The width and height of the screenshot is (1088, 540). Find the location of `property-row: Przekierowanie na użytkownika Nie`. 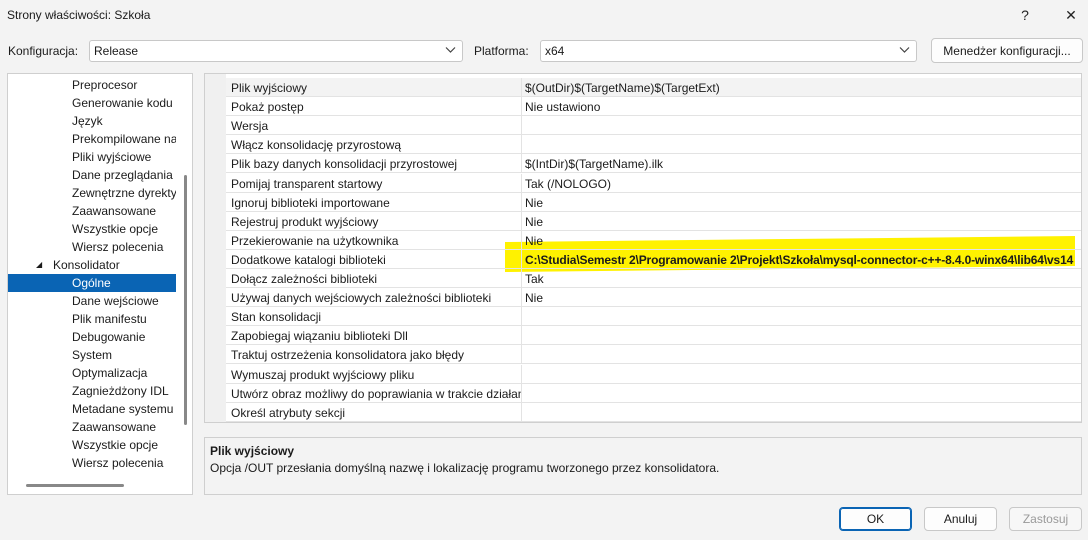

property-row: Przekierowanie na użytkownika Nie is located at coordinates (653, 240).